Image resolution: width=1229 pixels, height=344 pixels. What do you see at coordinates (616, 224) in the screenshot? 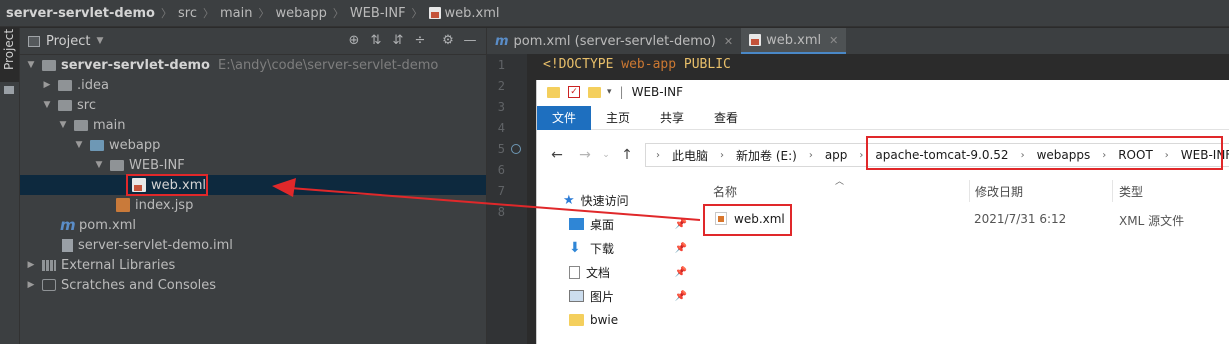
I see `nav-item-desktop: 桌面 📌` at bounding box center [616, 224].